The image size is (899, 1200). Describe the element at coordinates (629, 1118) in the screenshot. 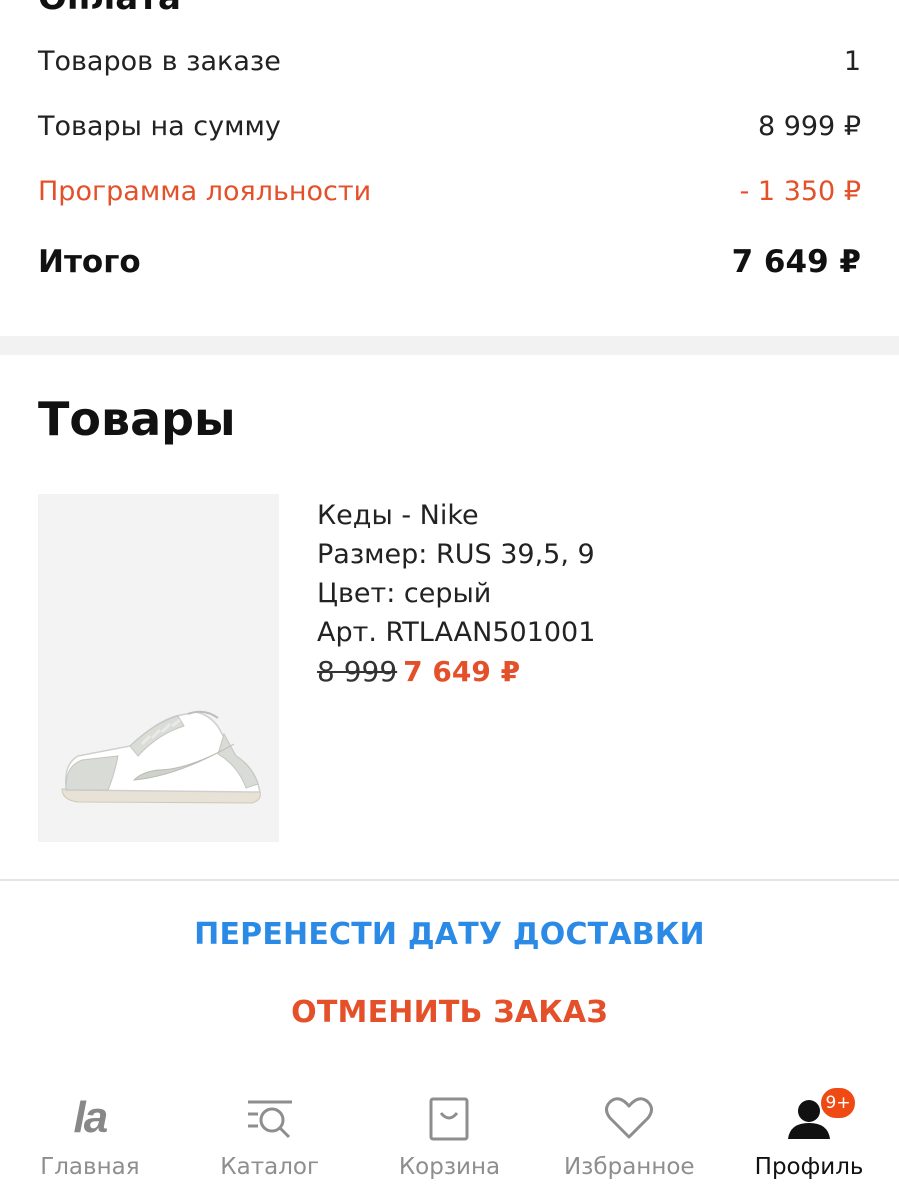

I see `heart-icon` at that location.